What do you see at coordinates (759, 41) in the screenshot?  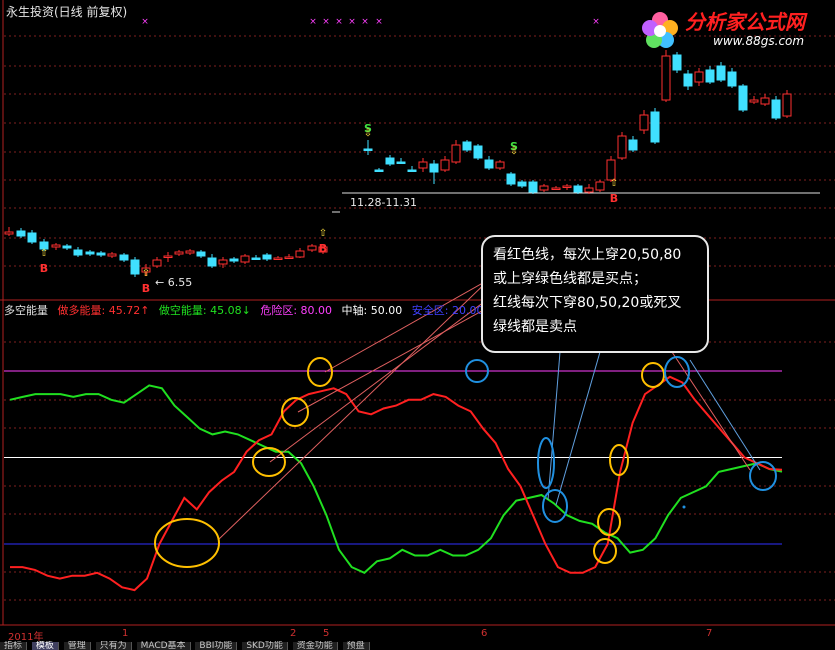 I see `logo-url: www.88gs.com` at bounding box center [759, 41].